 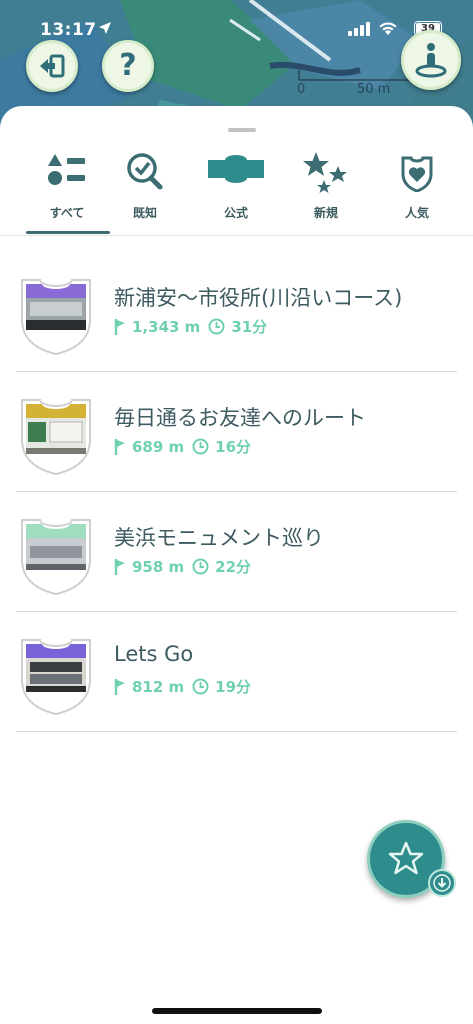 What do you see at coordinates (237, 1011) in the screenshot?
I see `home-indicator` at bounding box center [237, 1011].